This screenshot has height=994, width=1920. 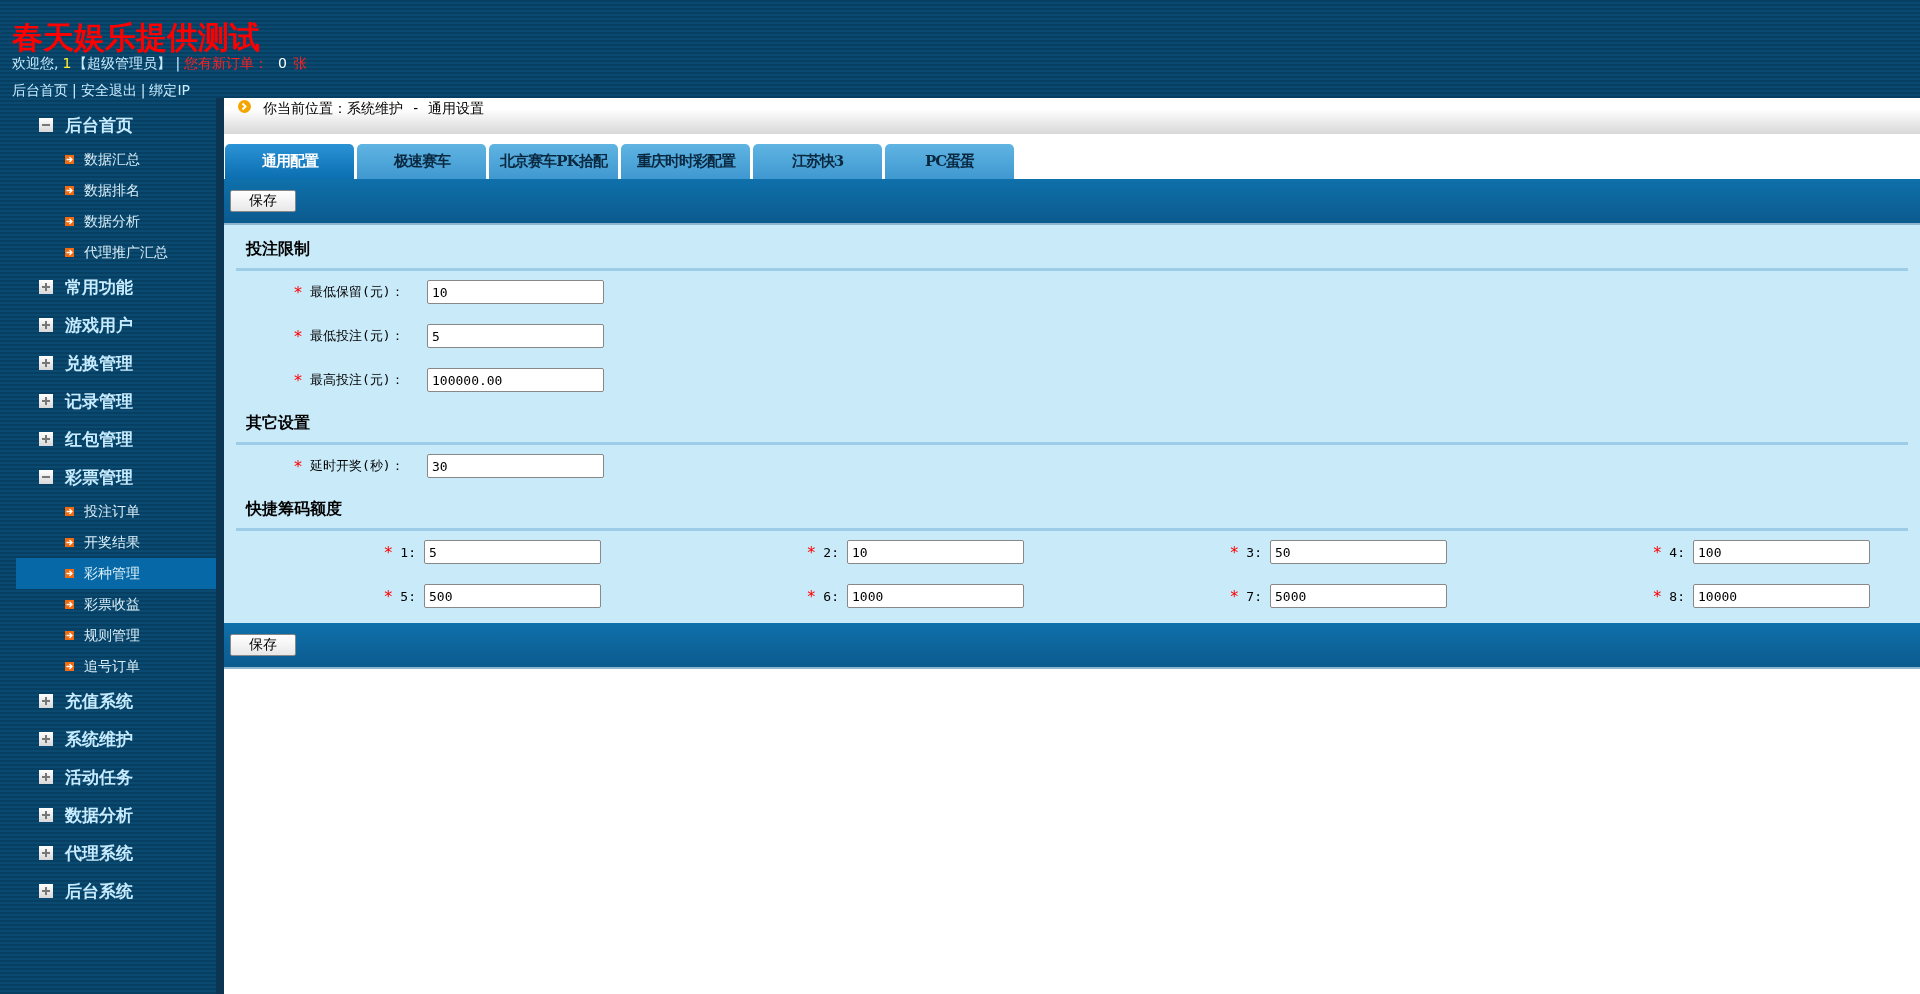 I want to click on tab: 江苏快3, so click(x=817, y=161).